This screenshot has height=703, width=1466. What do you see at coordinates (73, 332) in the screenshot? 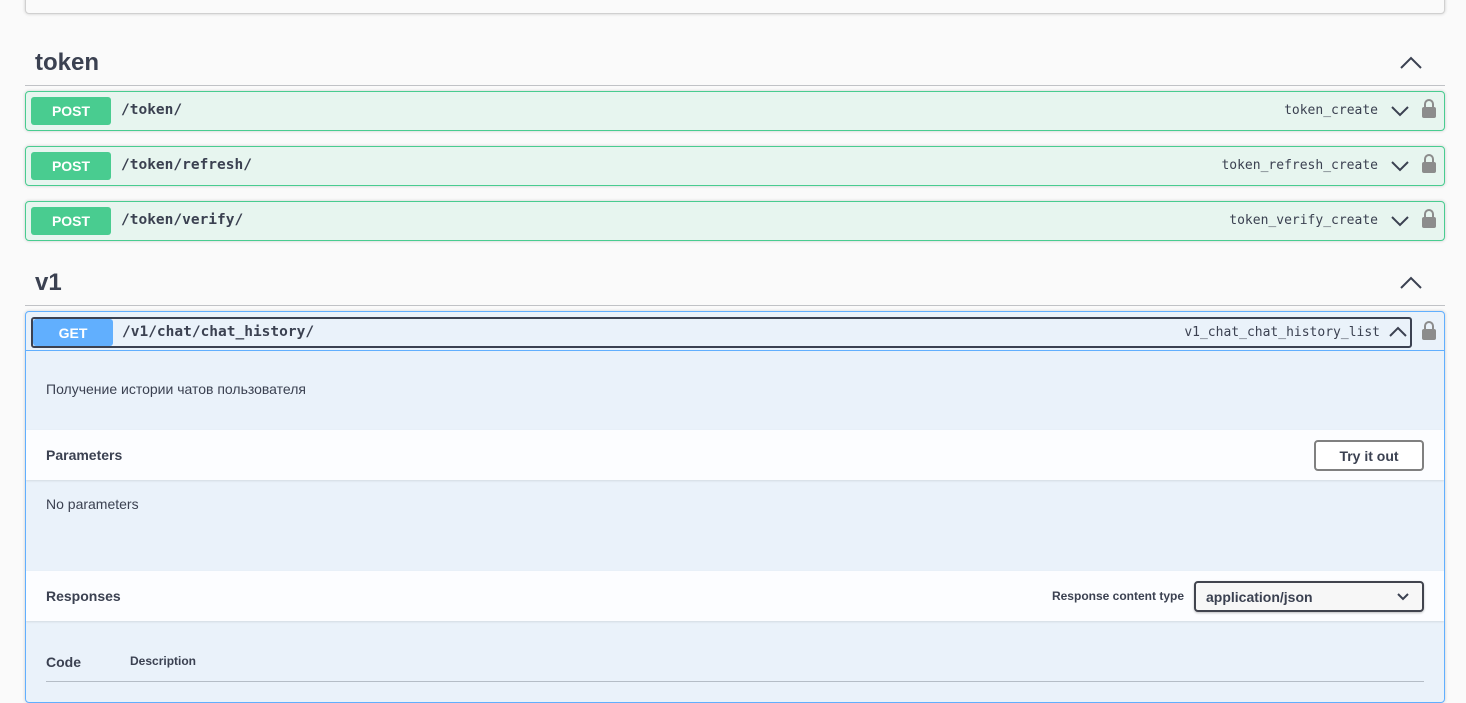
I see `method-badge: GET` at bounding box center [73, 332].